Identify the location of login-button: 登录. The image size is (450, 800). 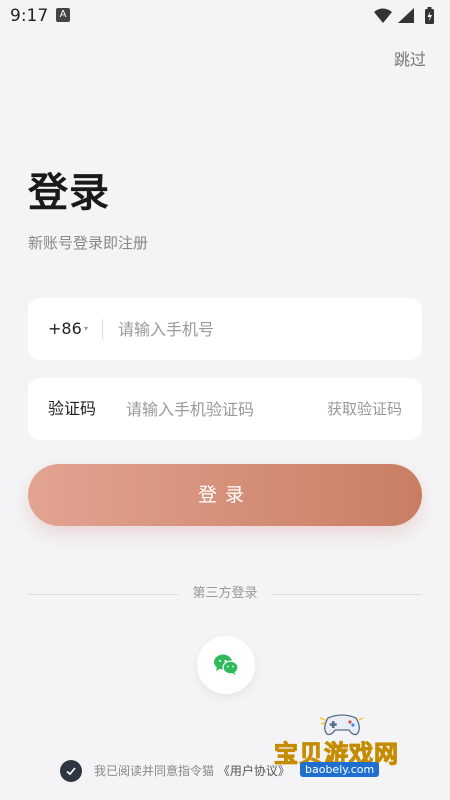
(225, 495).